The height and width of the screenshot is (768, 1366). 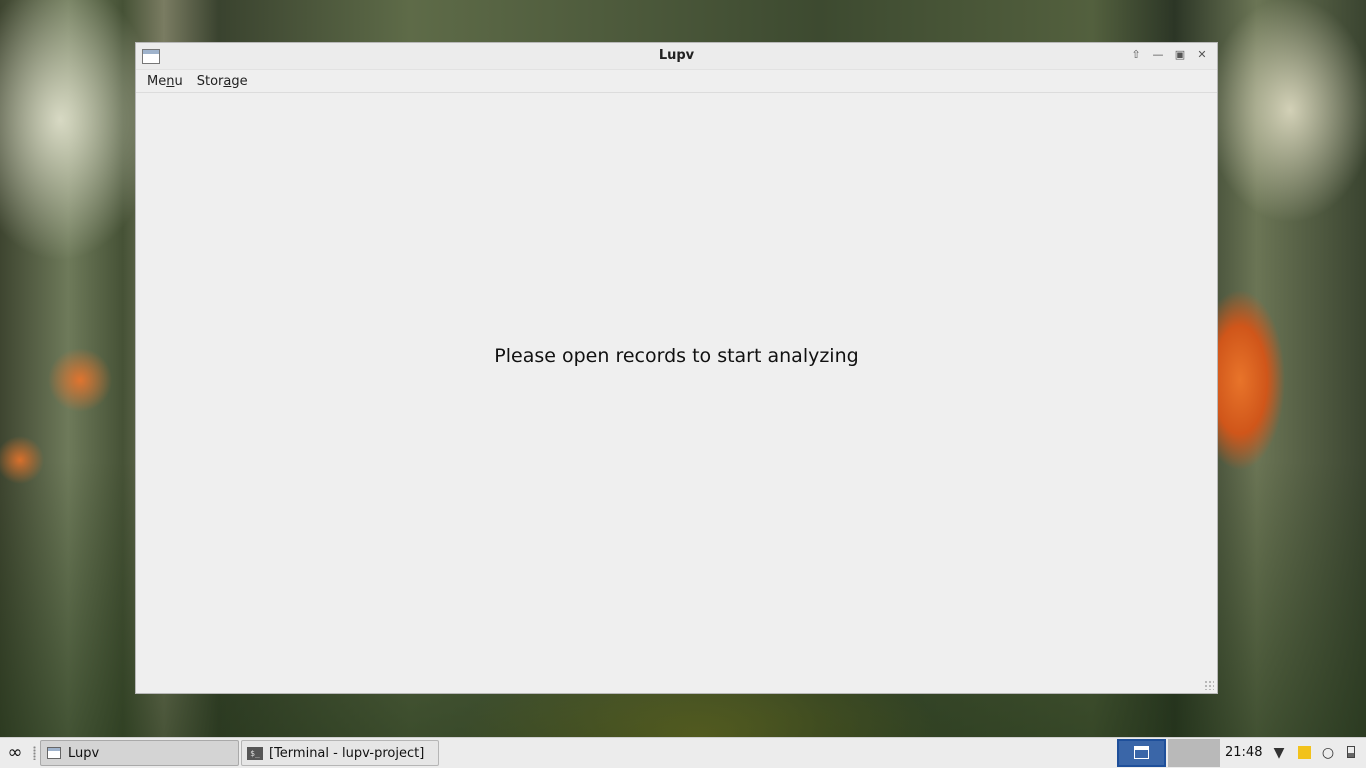 I want to click on close-button: ✕, so click(x=1202, y=55).